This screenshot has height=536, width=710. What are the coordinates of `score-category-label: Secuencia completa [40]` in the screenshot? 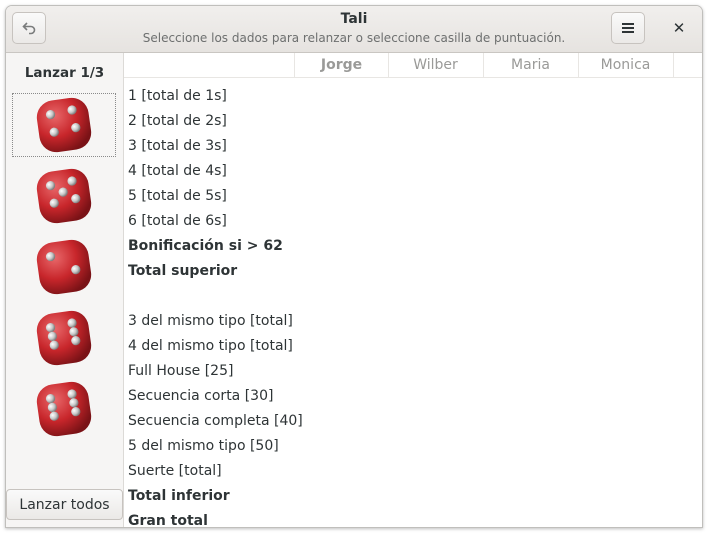 It's located at (215, 421).